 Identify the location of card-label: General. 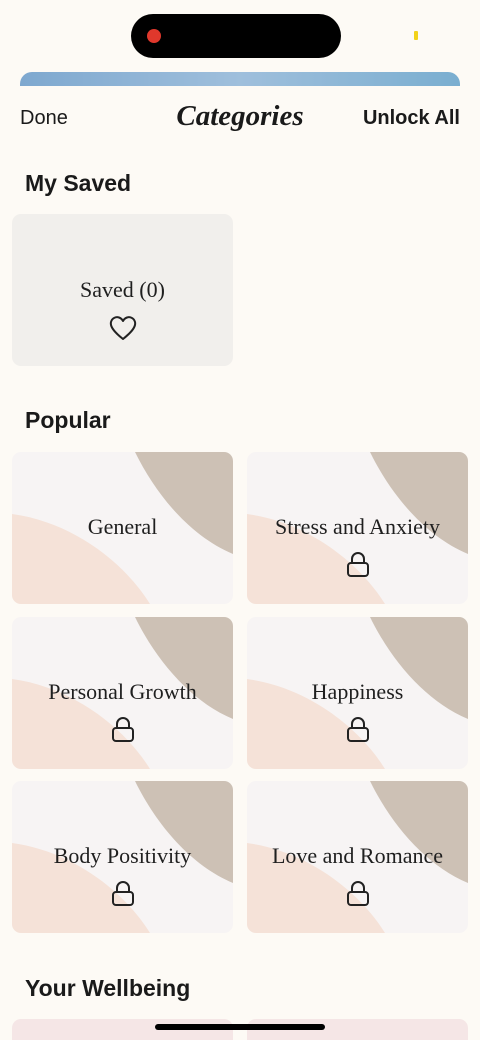
(122, 526).